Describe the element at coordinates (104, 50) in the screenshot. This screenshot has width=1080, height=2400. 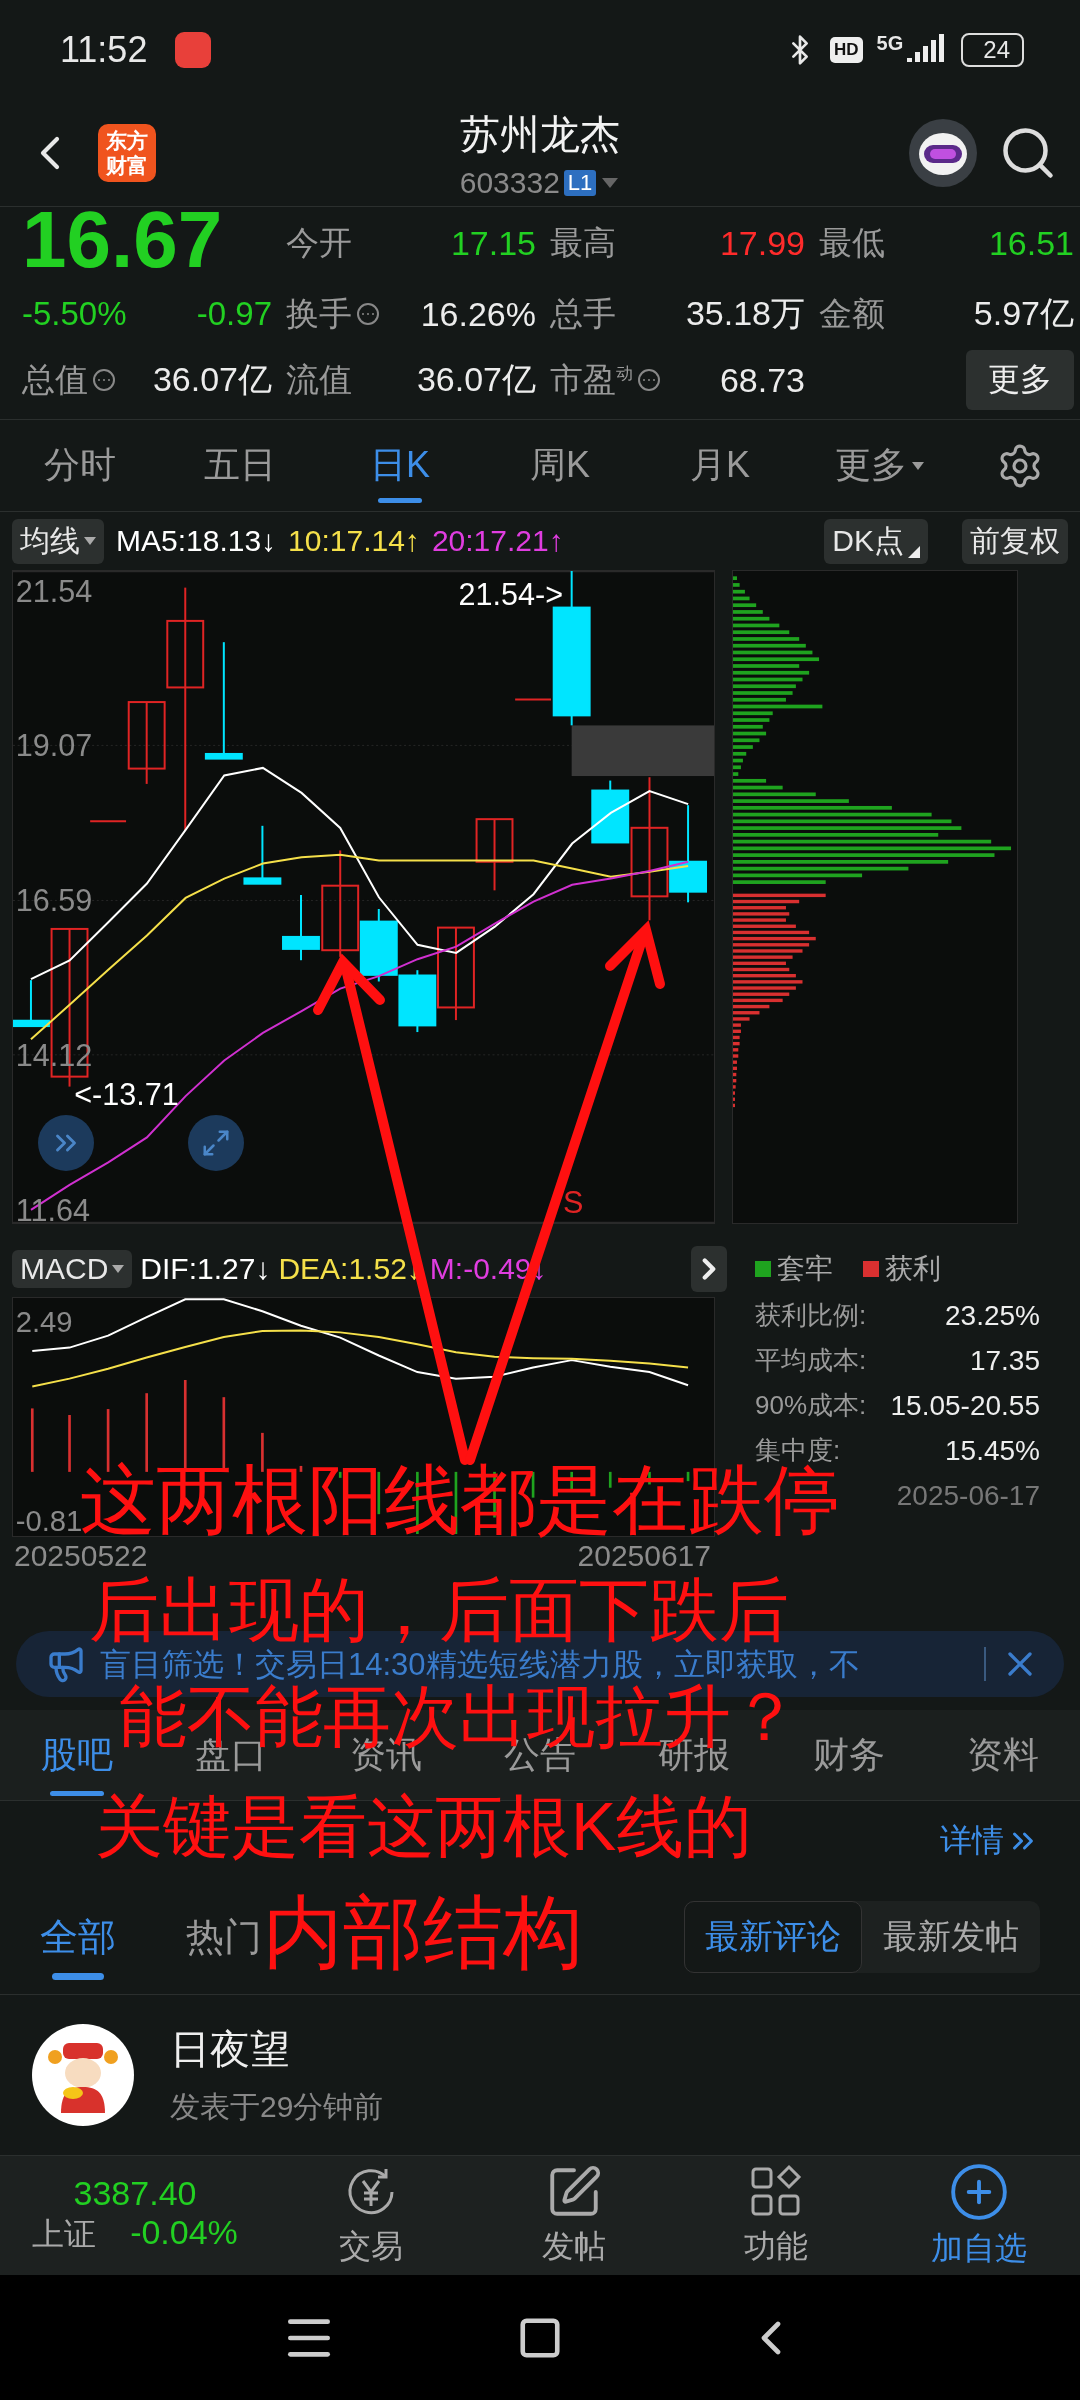
I see `status-time: 11:52` at that location.